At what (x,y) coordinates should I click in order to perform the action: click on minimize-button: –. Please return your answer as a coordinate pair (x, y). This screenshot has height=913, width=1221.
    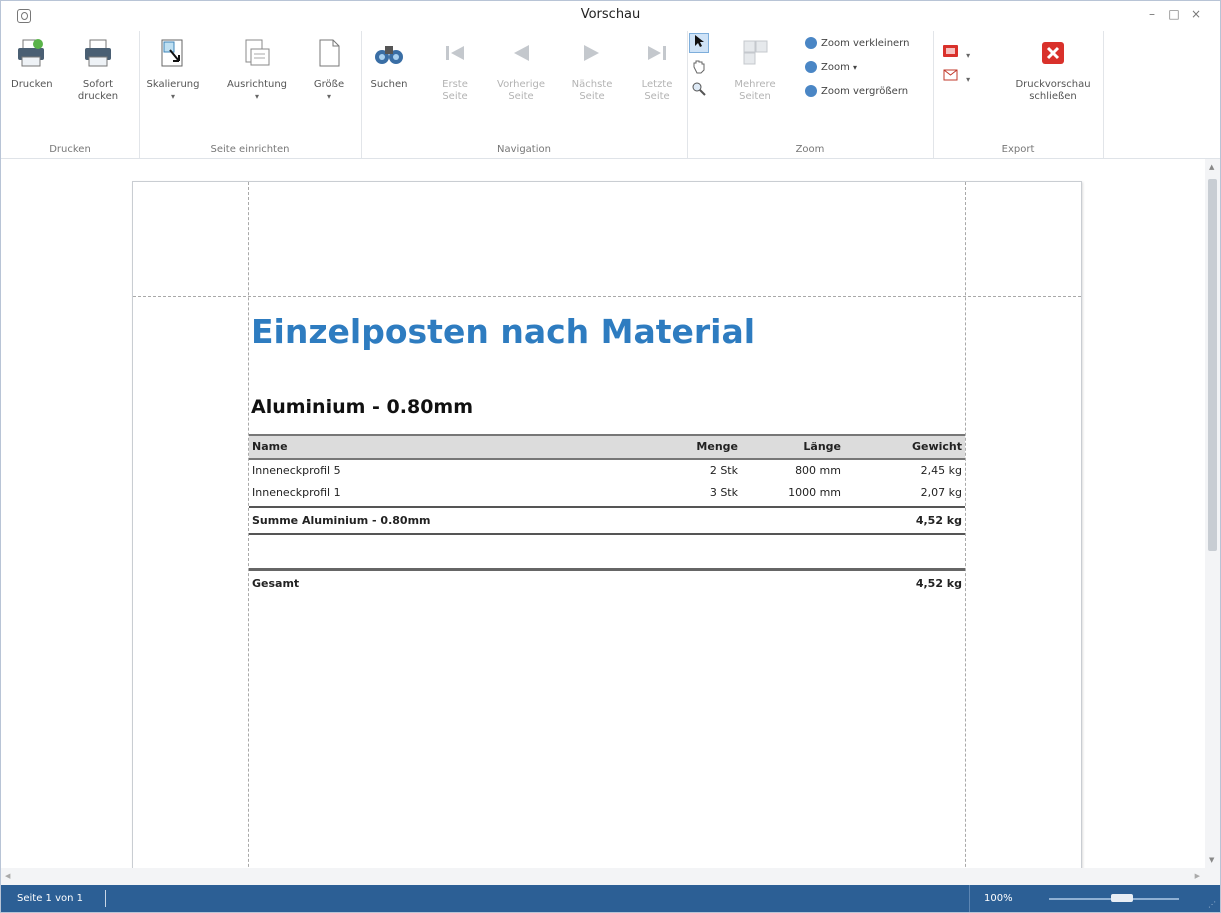
    Looking at the image, I should click on (1152, 14).